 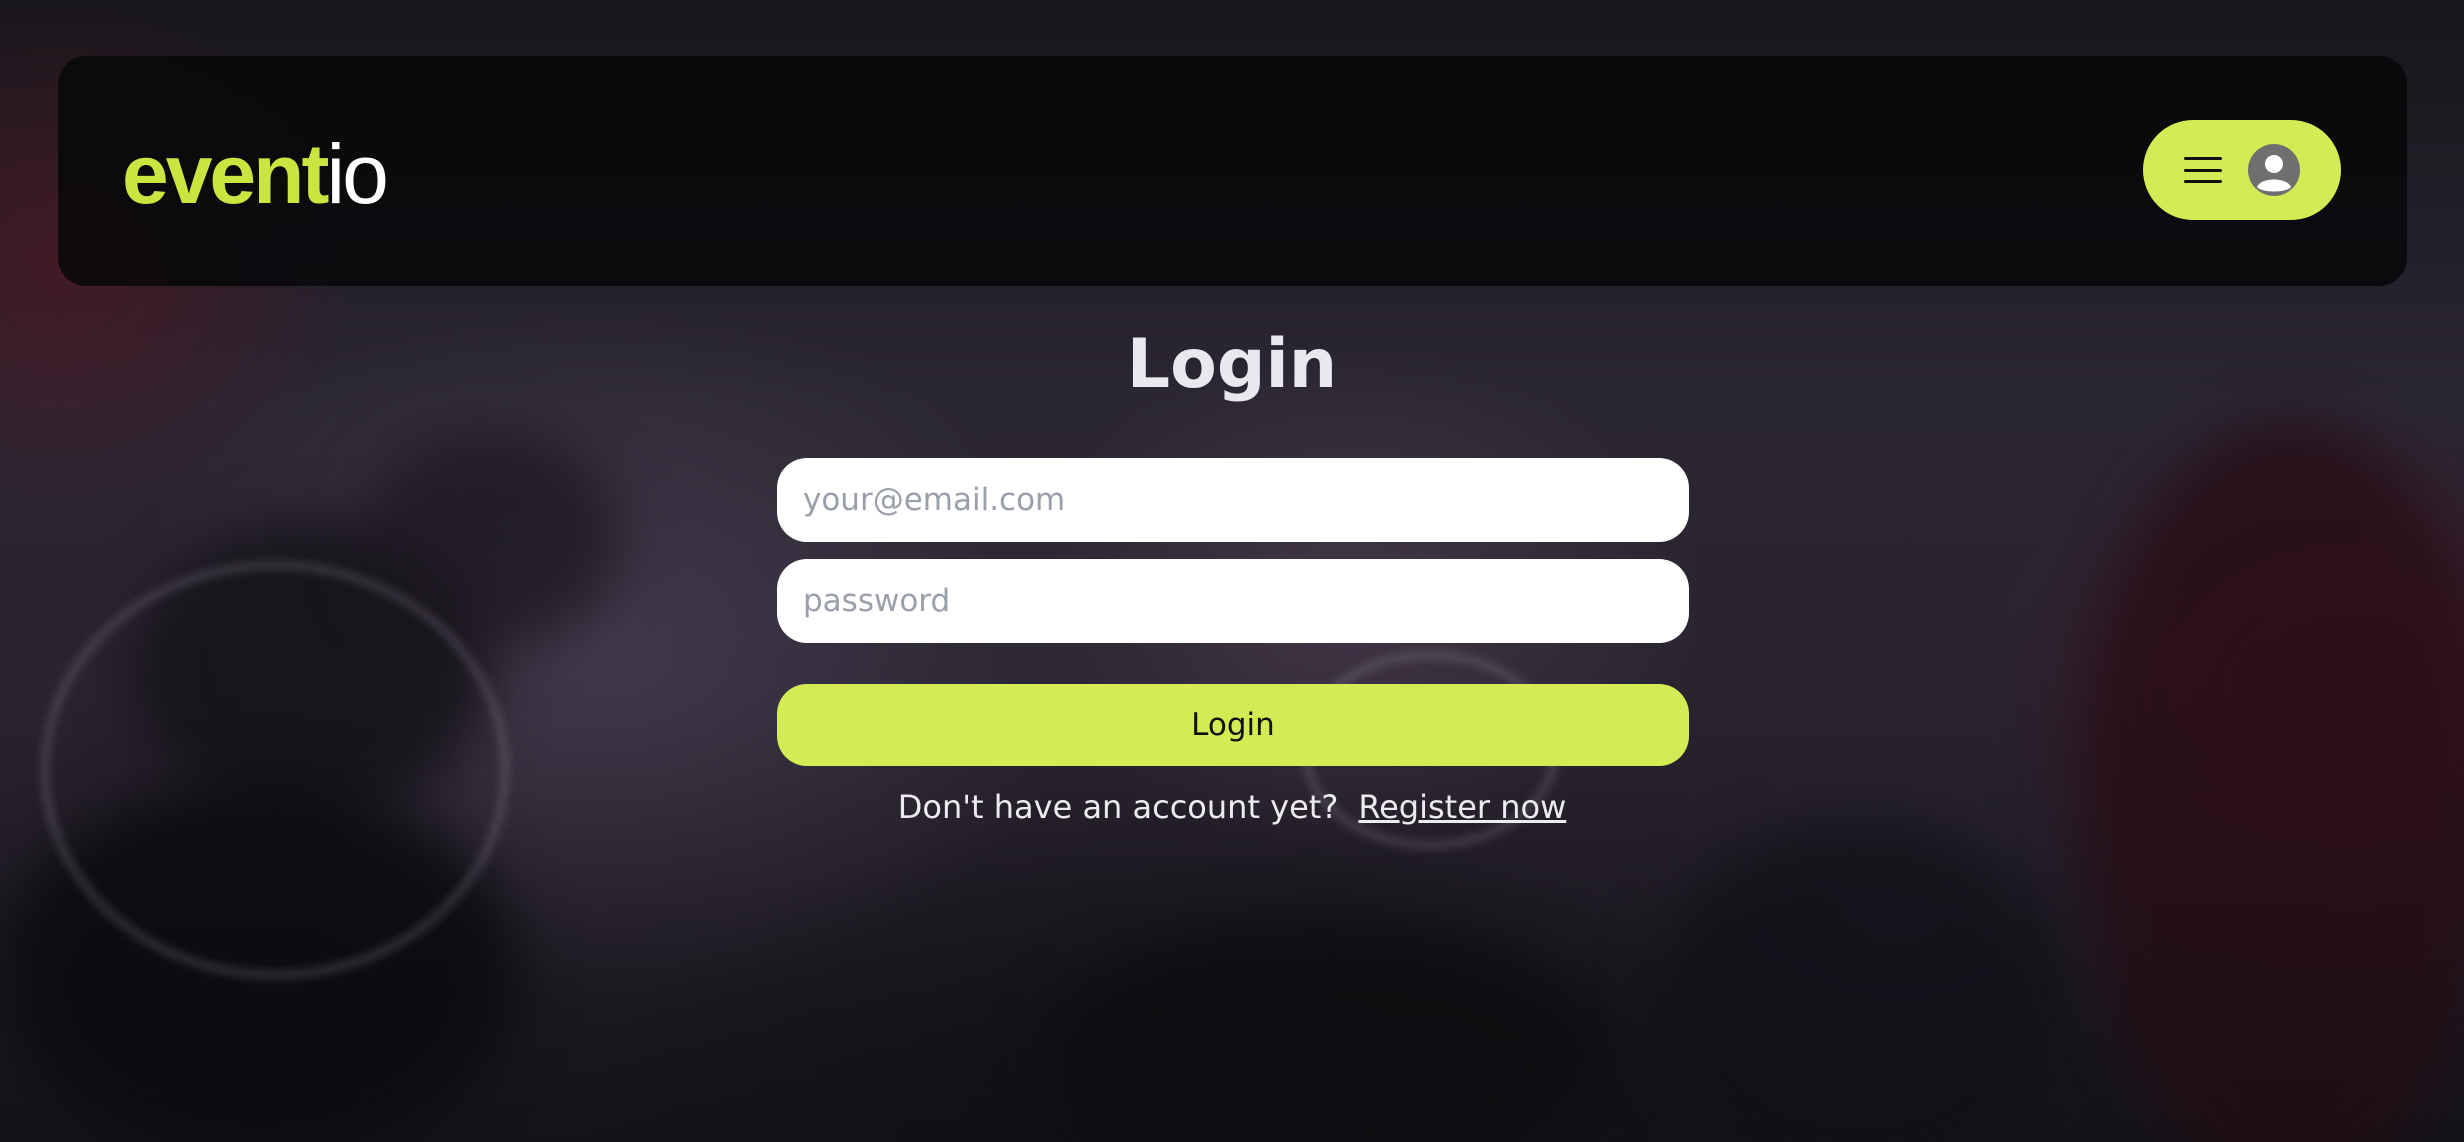 What do you see at coordinates (225, 174) in the screenshot?
I see `logo-main-text: event` at bounding box center [225, 174].